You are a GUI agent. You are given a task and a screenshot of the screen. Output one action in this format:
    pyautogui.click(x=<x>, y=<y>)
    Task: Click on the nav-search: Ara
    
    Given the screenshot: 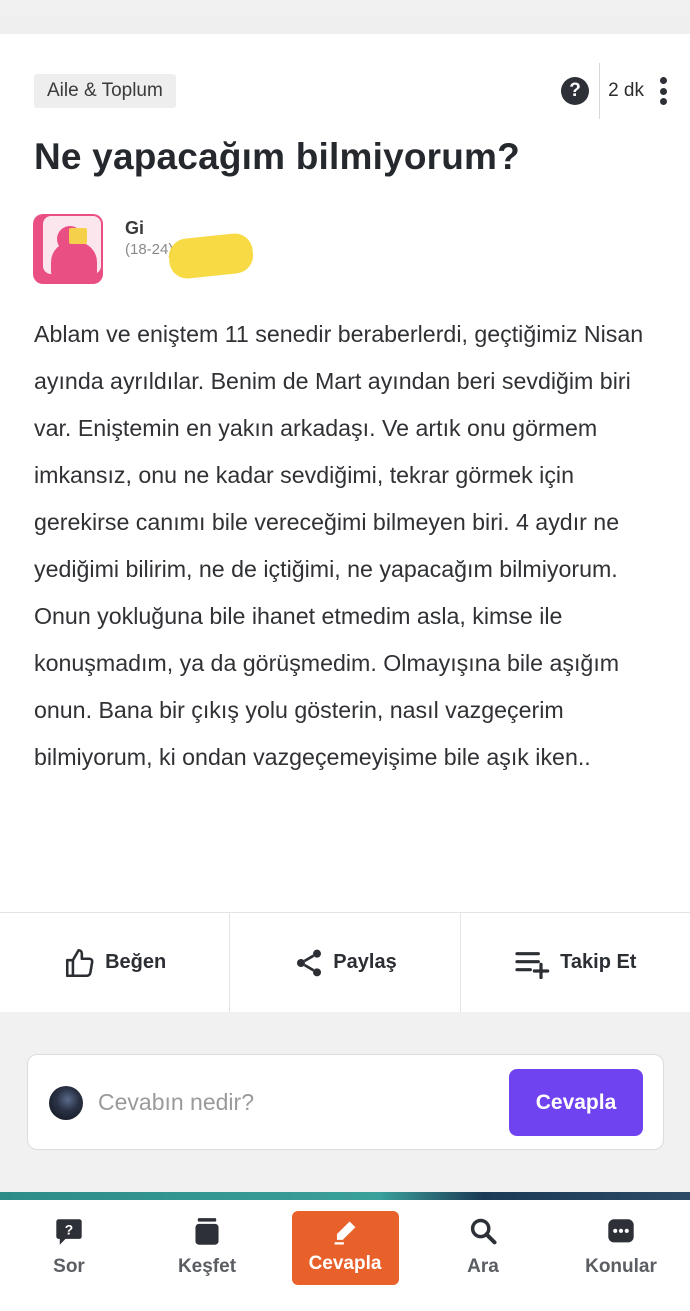 What is the action you would take?
    pyautogui.click(x=483, y=1255)
    